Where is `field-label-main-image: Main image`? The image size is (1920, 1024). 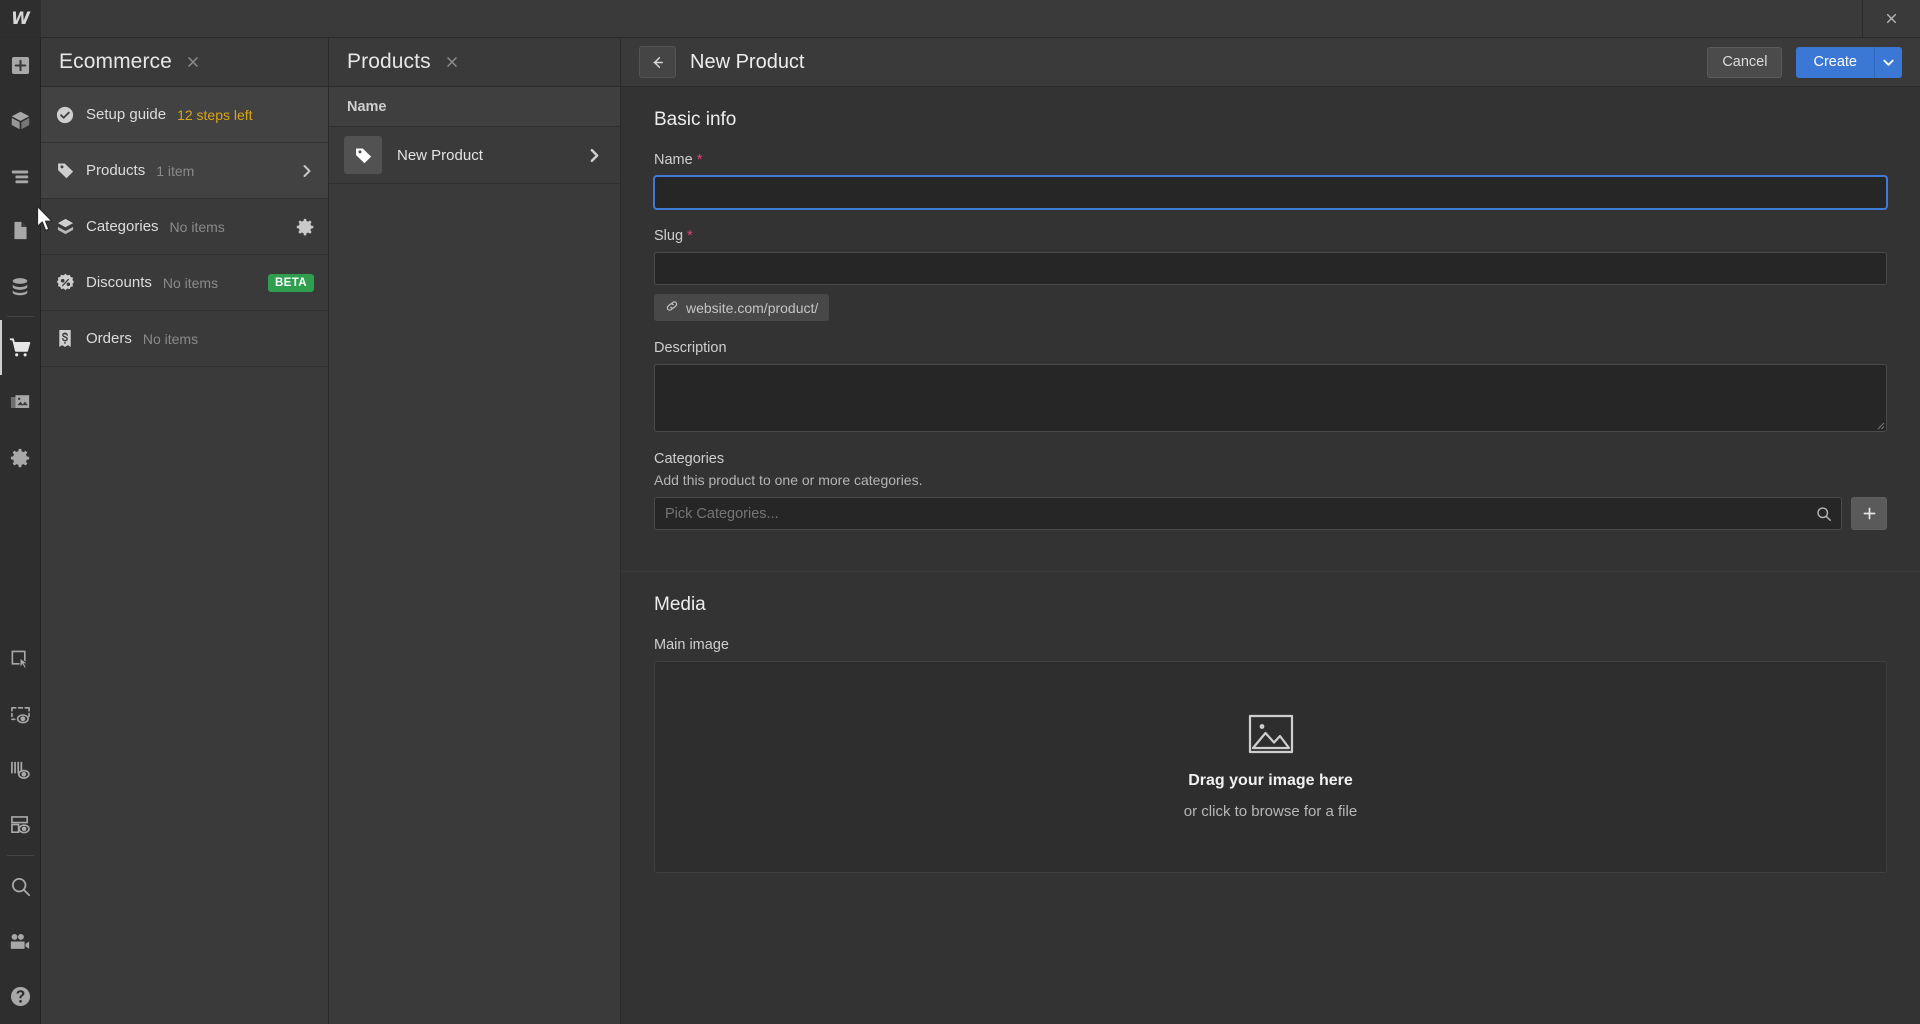 field-label-main-image: Main image is located at coordinates (1270, 645).